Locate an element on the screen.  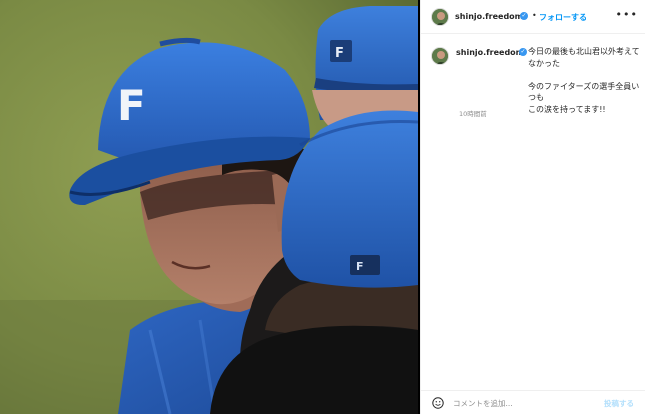
caption-username: shinjo.freedom is located at coordinates (490, 52).